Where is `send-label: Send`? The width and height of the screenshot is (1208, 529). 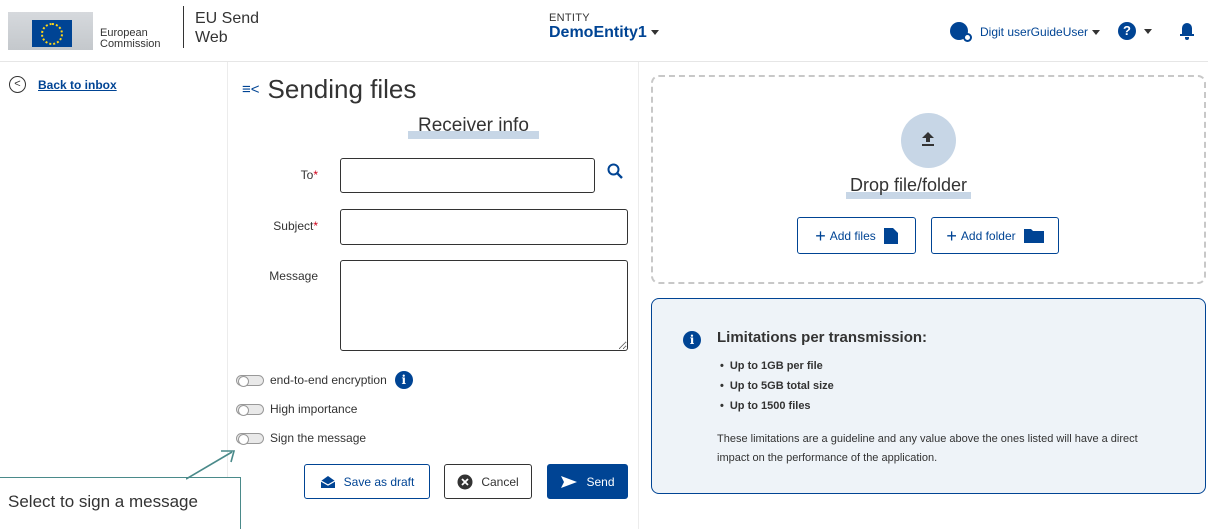
send-label: Send is located at coordinates (600, 481).